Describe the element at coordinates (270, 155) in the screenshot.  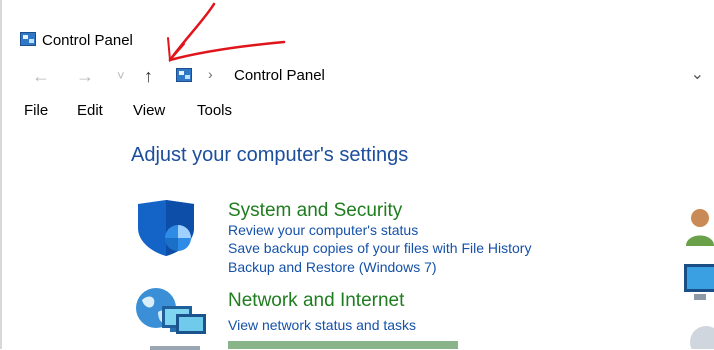
I see `page-heading: Adjust your computer's settings` at that location.